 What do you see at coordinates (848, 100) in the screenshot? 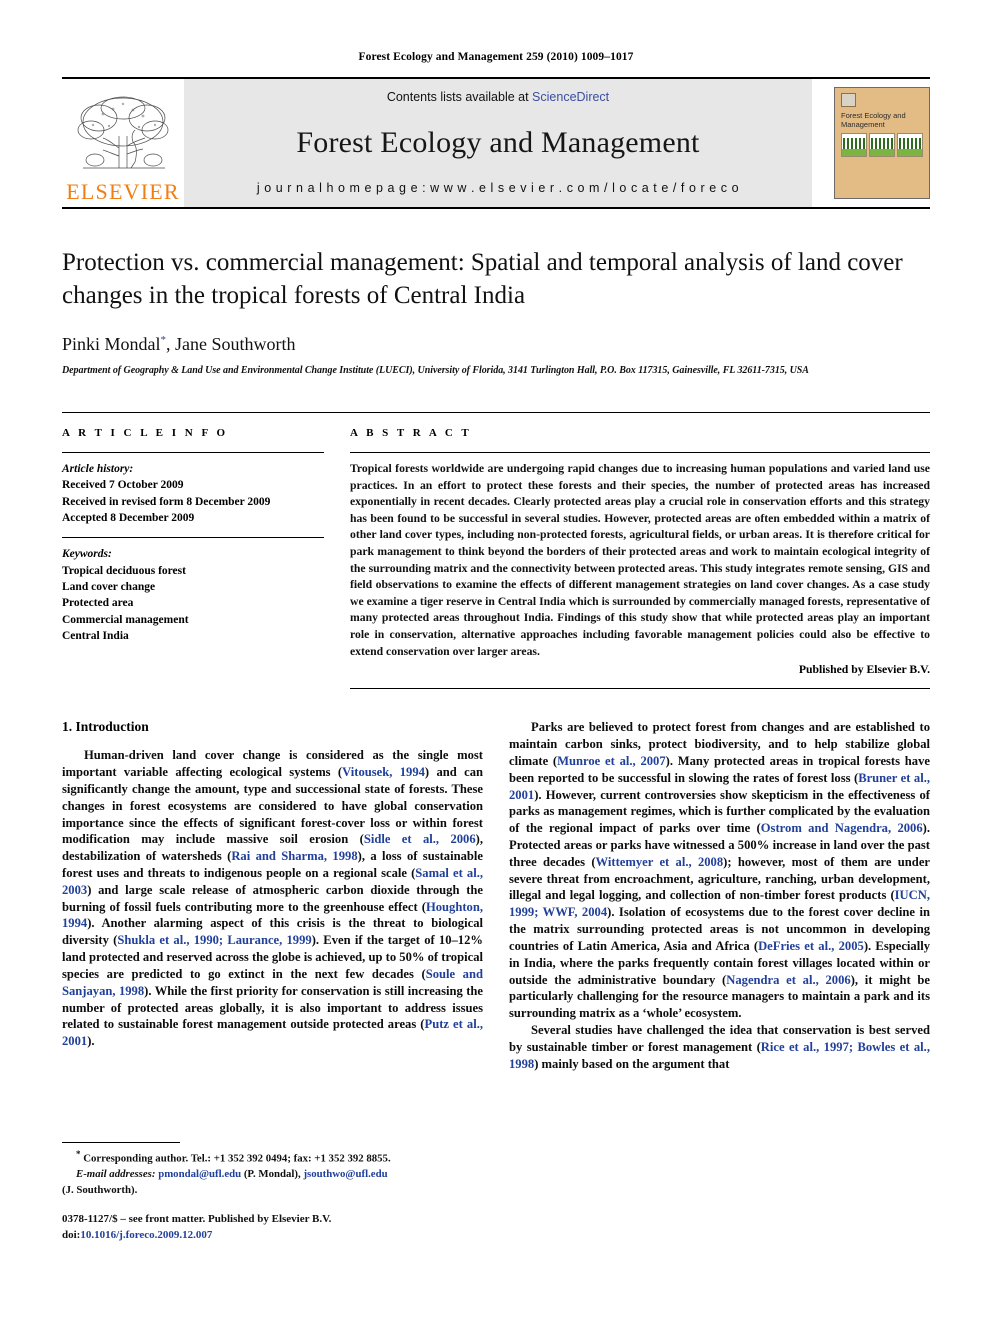
I see `cover-publisher-badge-icon` at bounding box center [848, 100].